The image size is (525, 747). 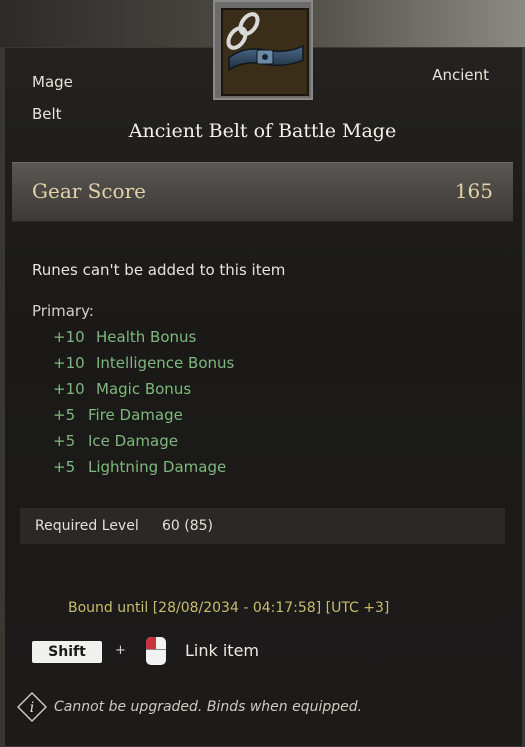 I want to click on shift-key-badge: Shift, so click(x=67, y=652).